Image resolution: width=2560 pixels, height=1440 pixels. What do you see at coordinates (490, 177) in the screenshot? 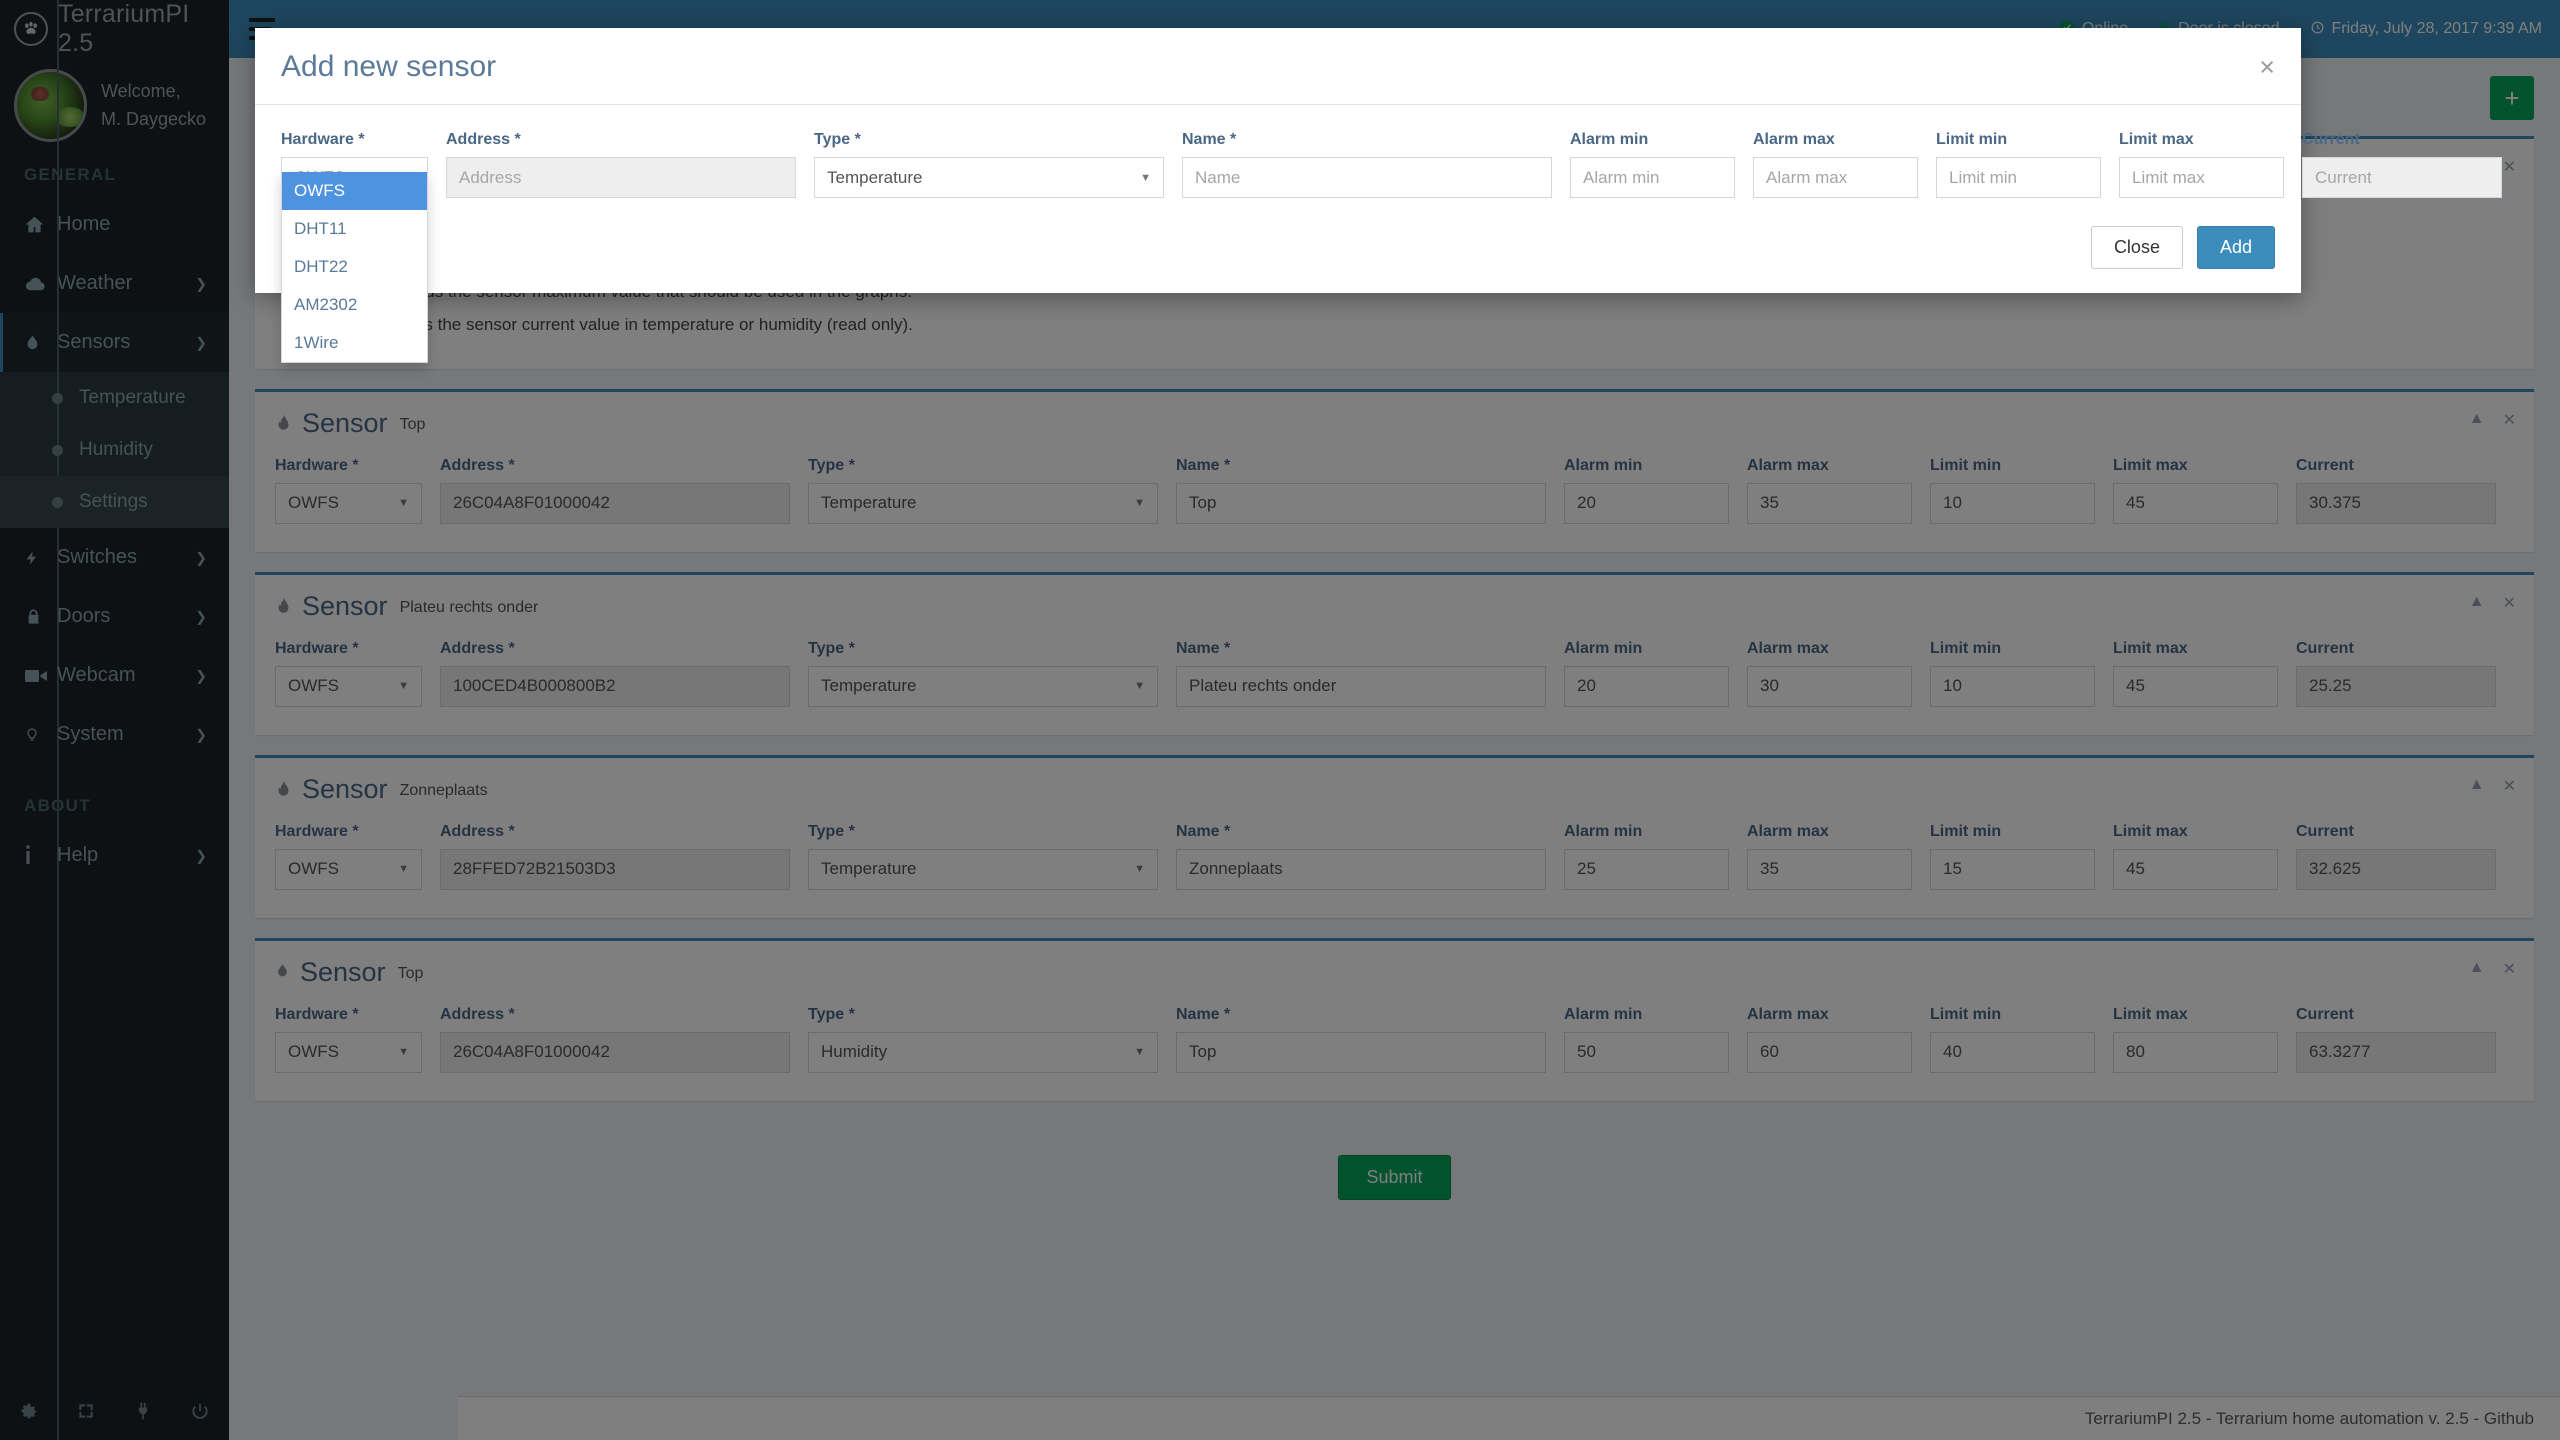
I see `address-placeholder: Address` at bounding box center [490, 177].